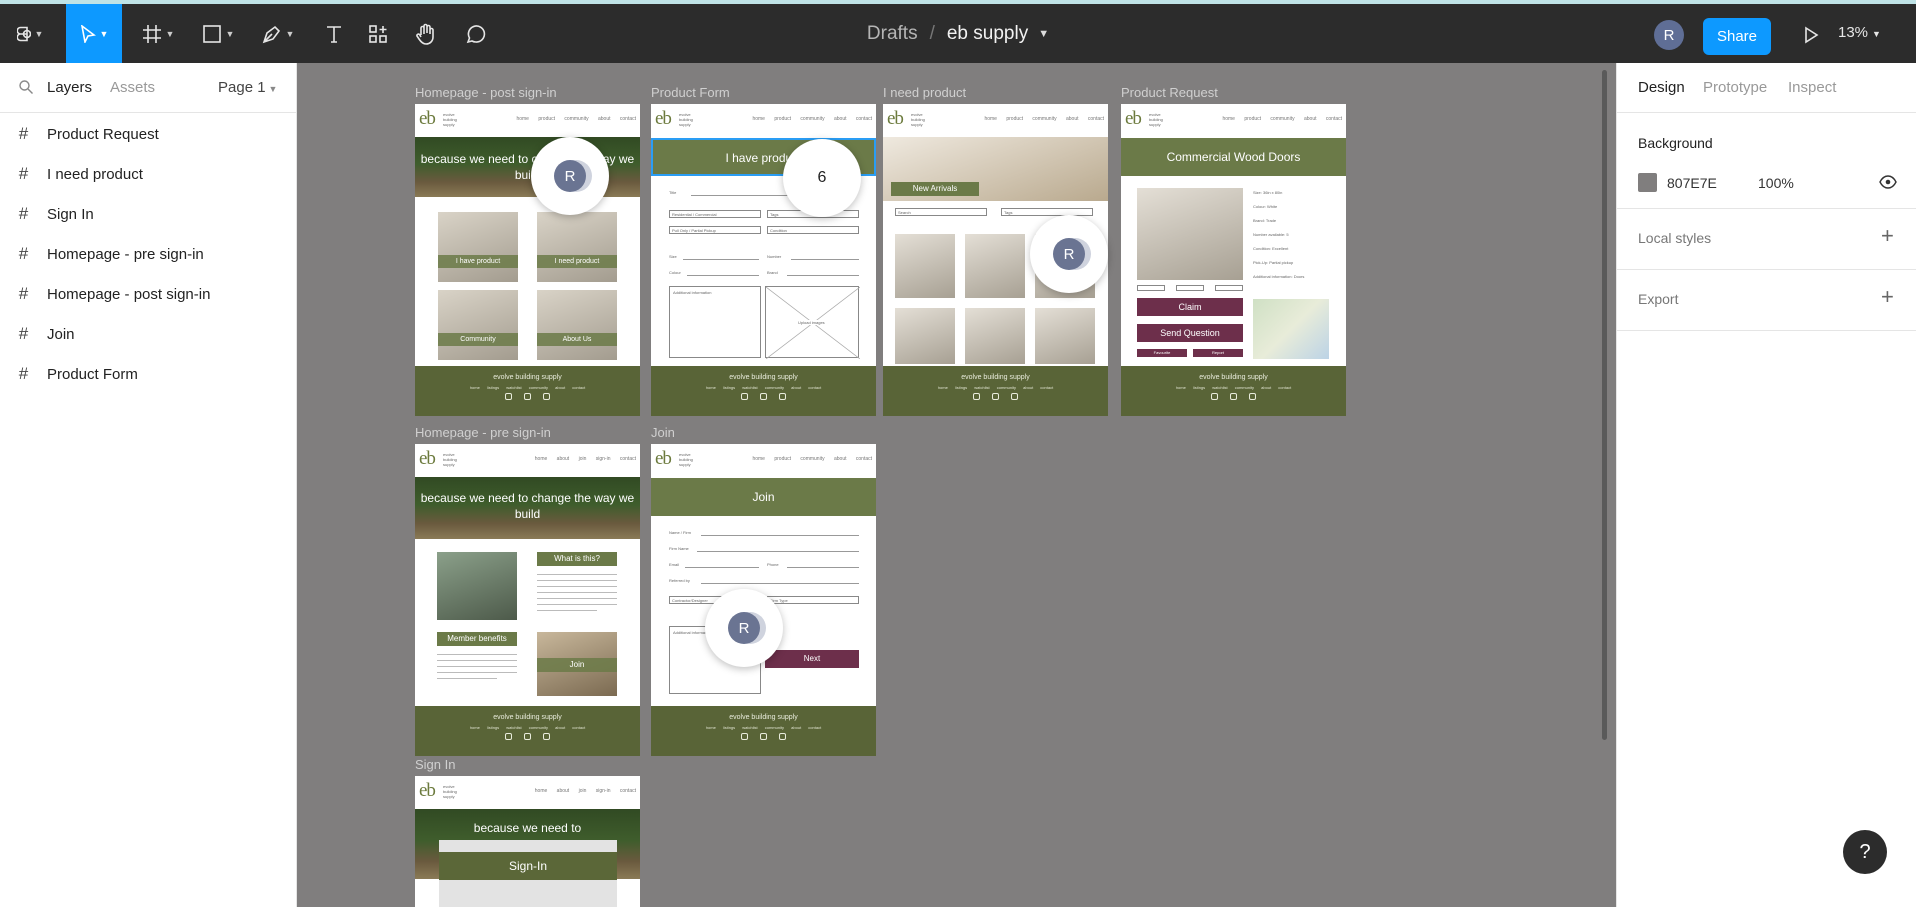 The height and width of the screenshot is (907, 1916). What do you see at coordinates (577, 325) in the screenshot?
I see `tile-image: About Us` at bounding box center [577, 325].